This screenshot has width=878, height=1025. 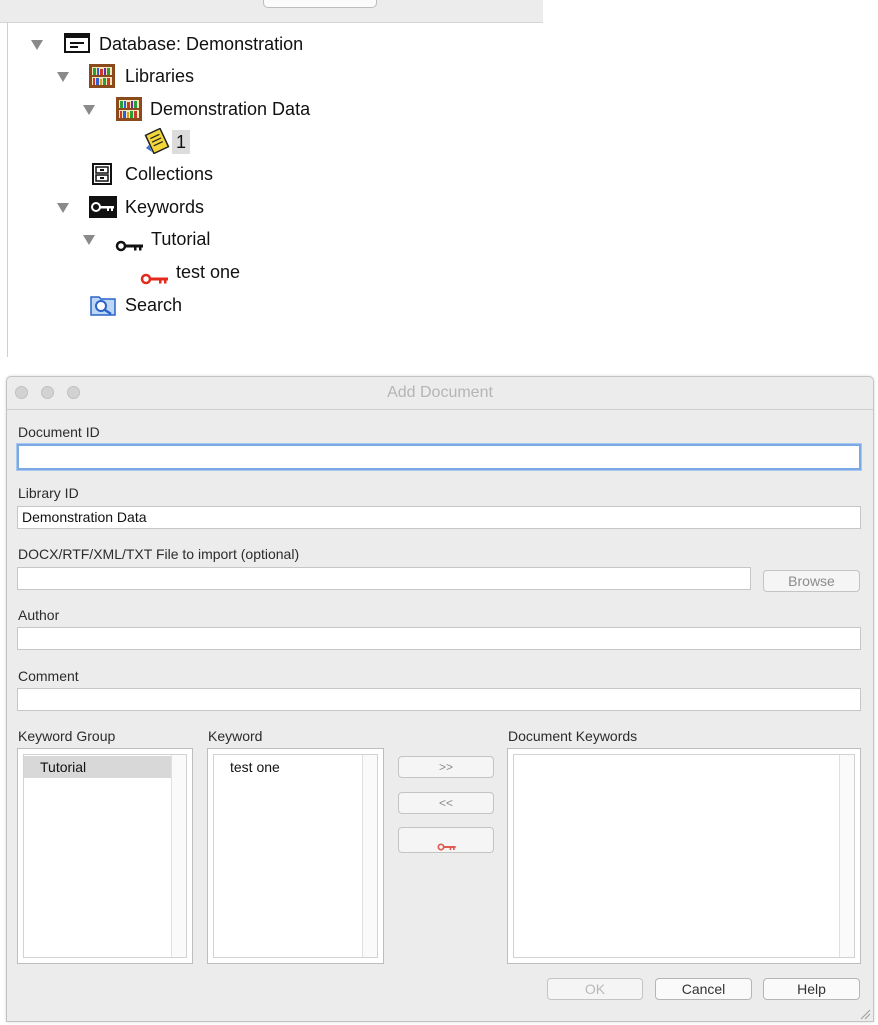 I want to click on tree-item-label: Collections, so click(x=169, y=174).